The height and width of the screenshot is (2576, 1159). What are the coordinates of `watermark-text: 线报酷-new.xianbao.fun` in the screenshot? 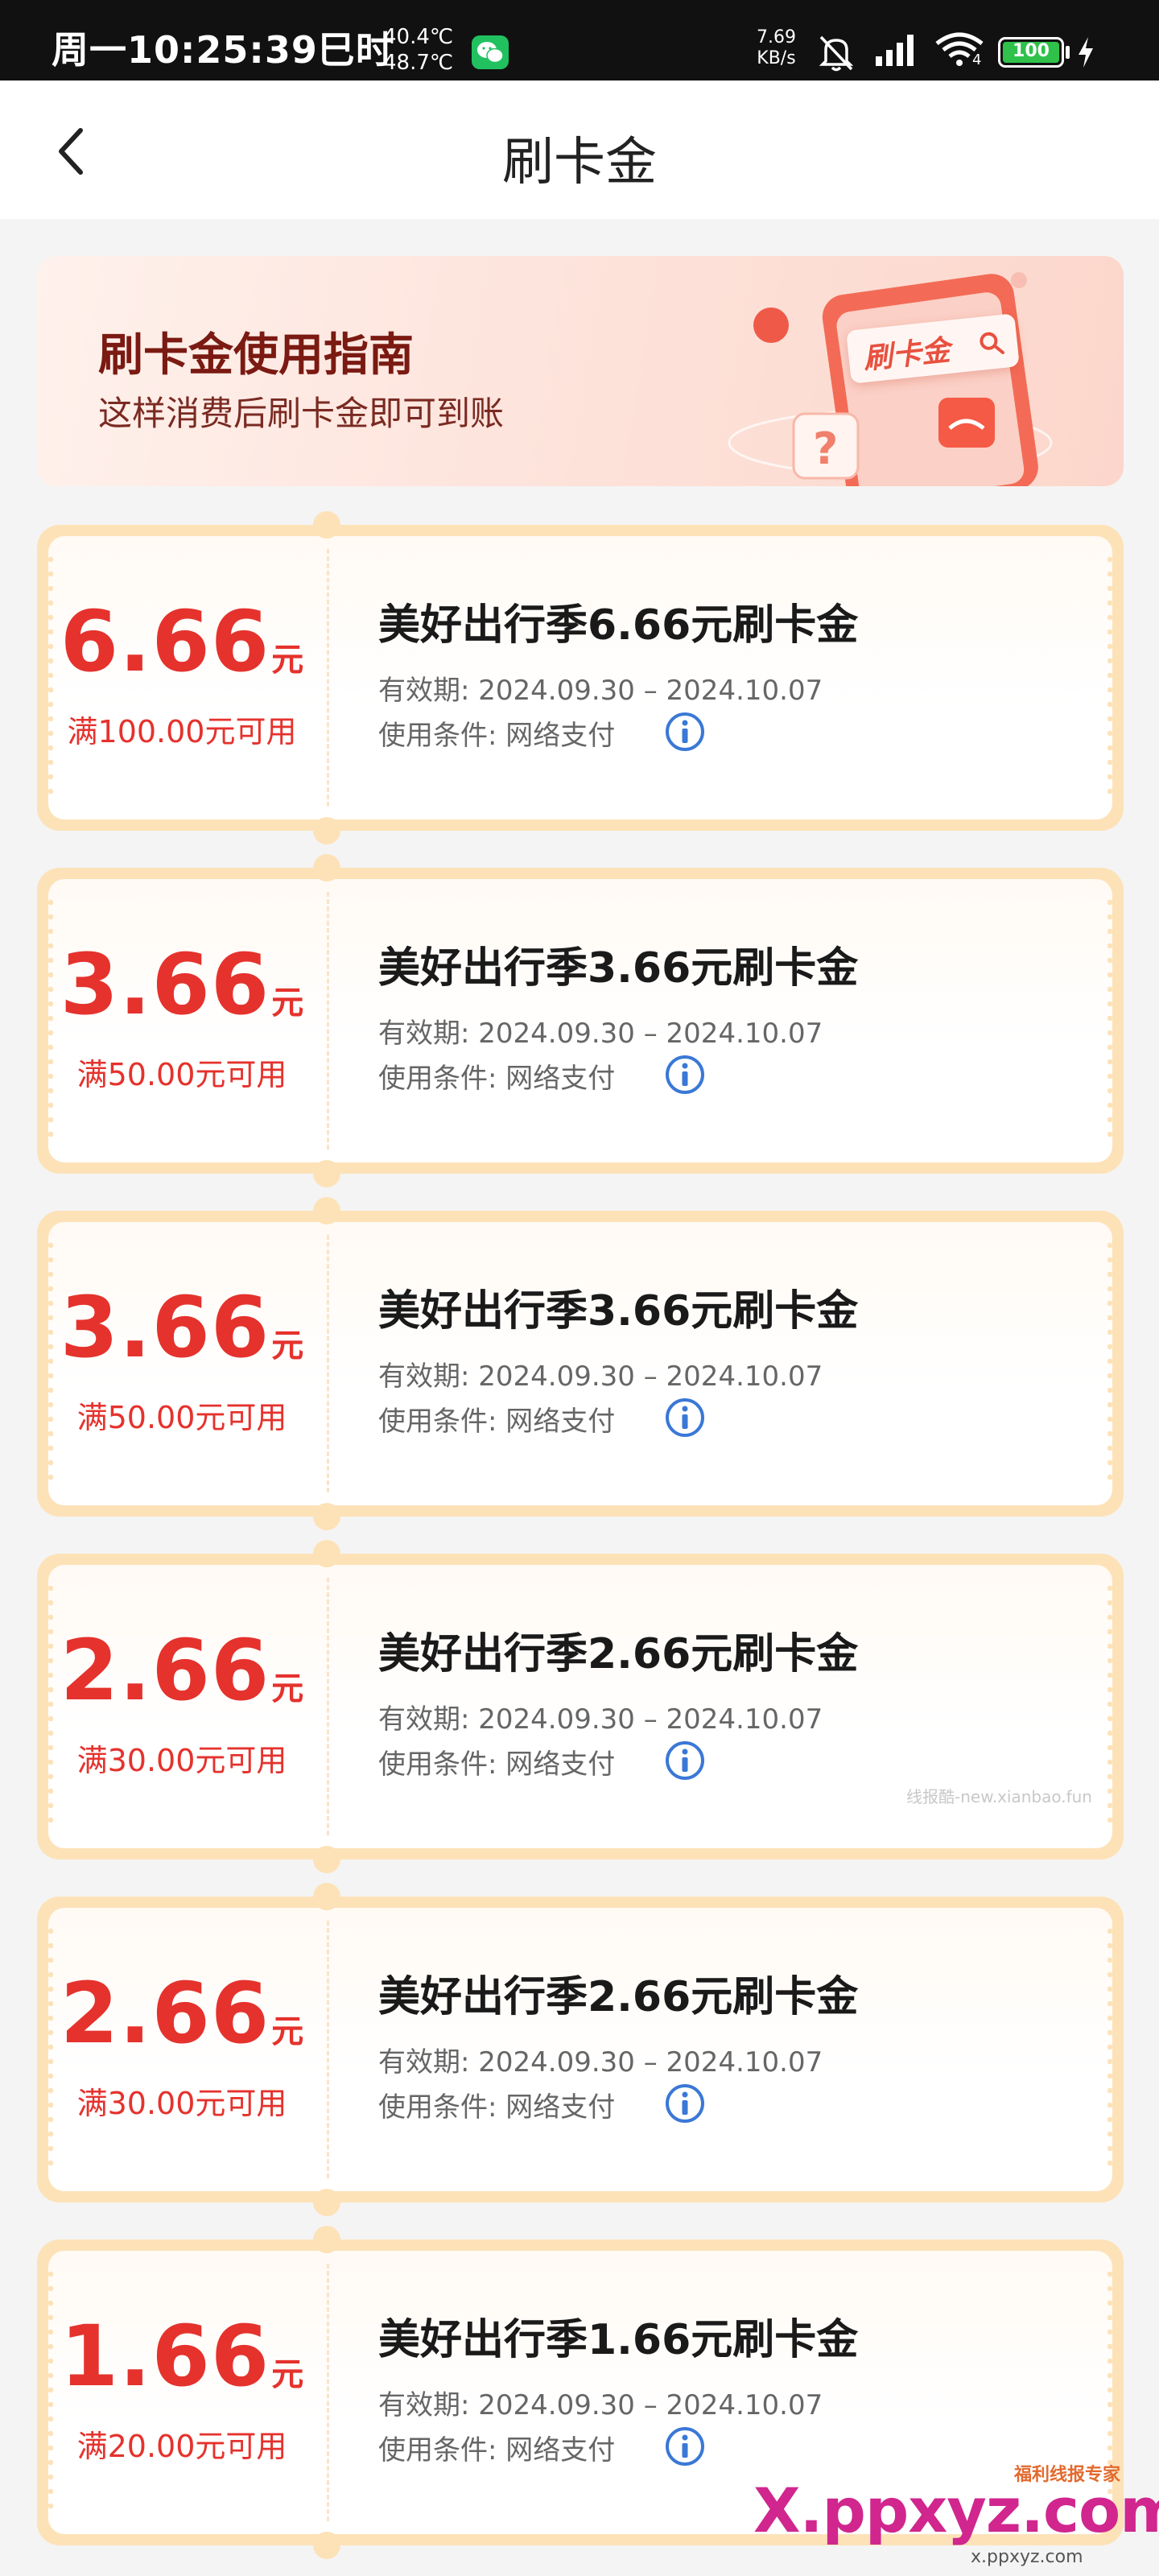 It's located at (999, 1796).